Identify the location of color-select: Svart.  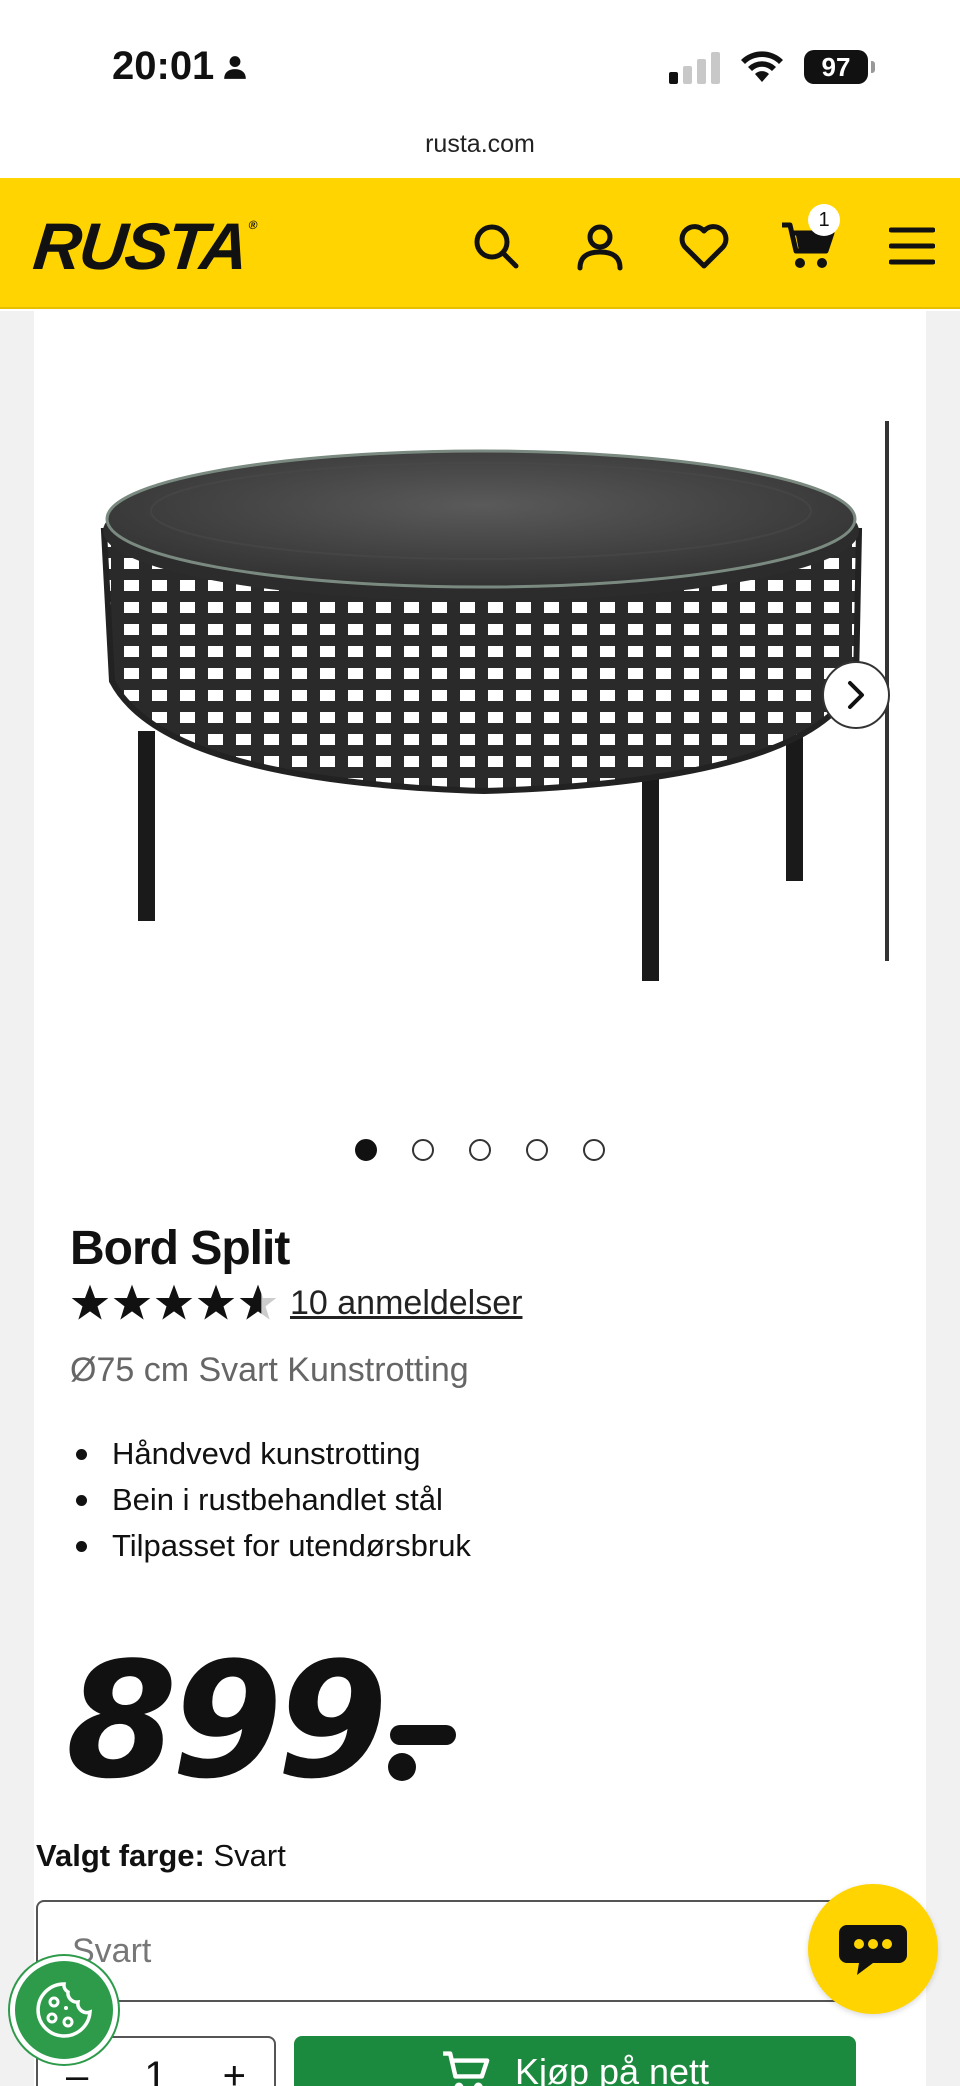
(440, 1951).